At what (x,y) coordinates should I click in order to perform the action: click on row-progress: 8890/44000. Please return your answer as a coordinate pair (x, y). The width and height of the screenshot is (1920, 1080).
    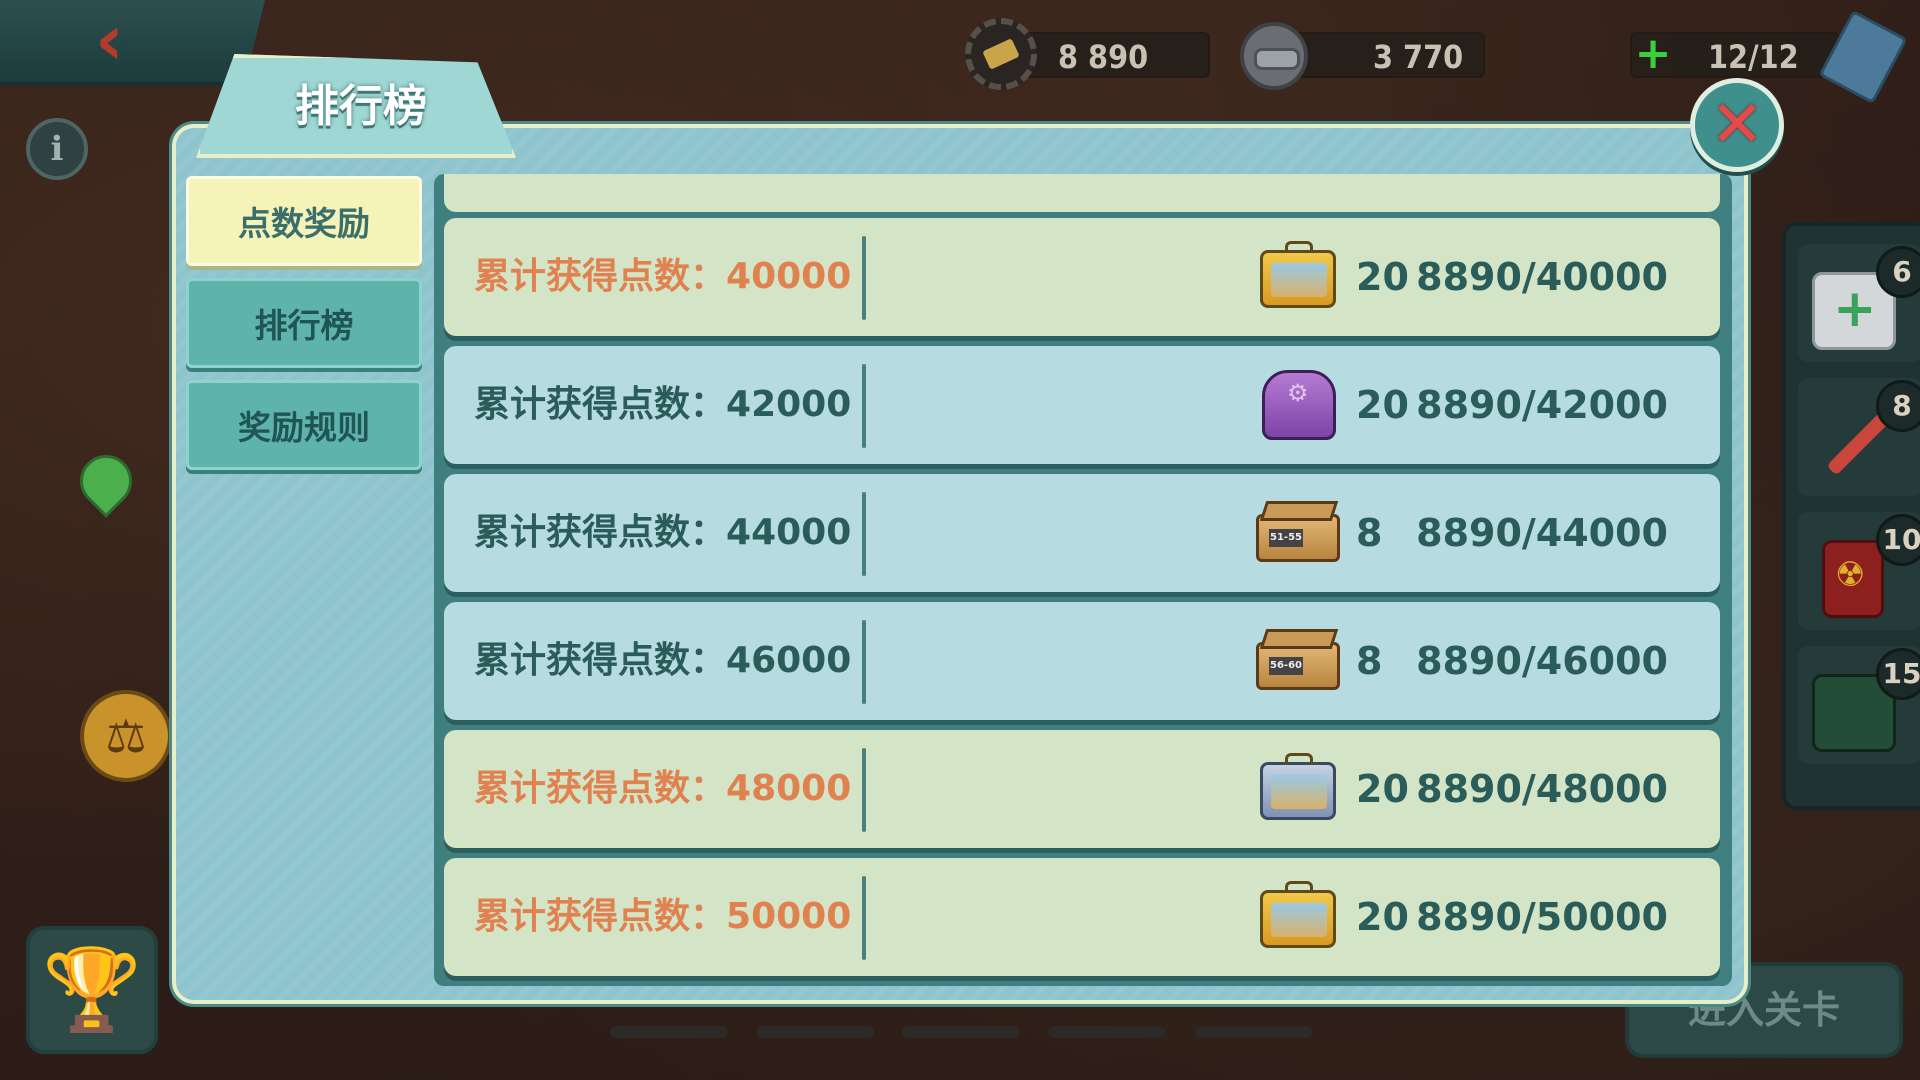
    Looking at the image, I should click on (1542, 533).